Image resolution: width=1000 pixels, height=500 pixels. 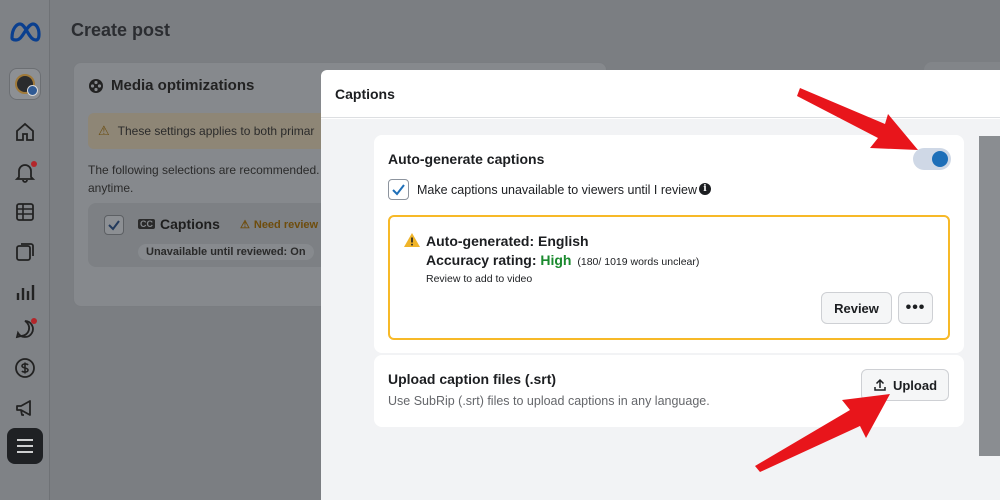 What do you see at coordinates (556, 260) in the screenshot?
I see `accuracy-rating-value: High` at bounding box center [556, 260].